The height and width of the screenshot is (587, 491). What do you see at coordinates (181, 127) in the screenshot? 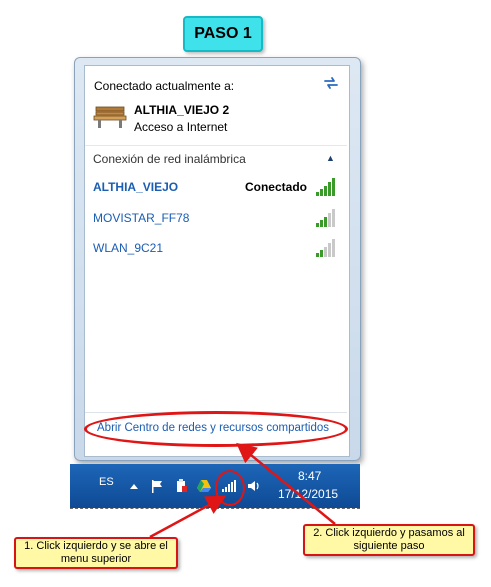
I see `current-network-status: Acceso a Internet` at bounding box center [181, 127].